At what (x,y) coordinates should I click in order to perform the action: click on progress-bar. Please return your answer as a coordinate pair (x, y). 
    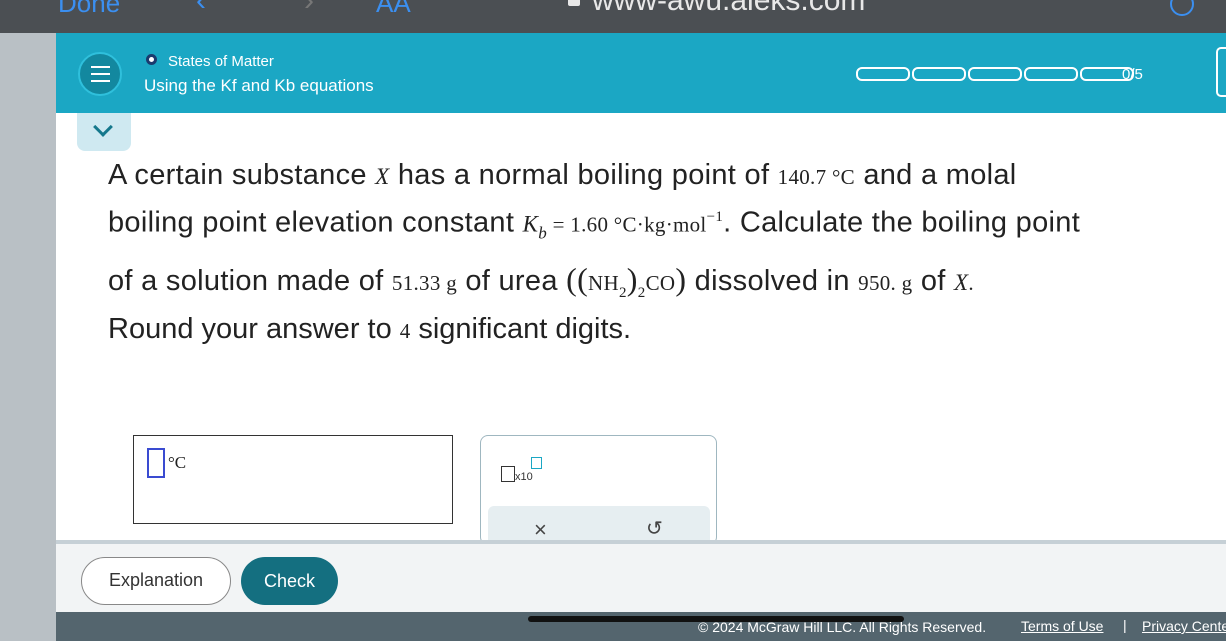
    Looking at the image, I should click on (996, 74).